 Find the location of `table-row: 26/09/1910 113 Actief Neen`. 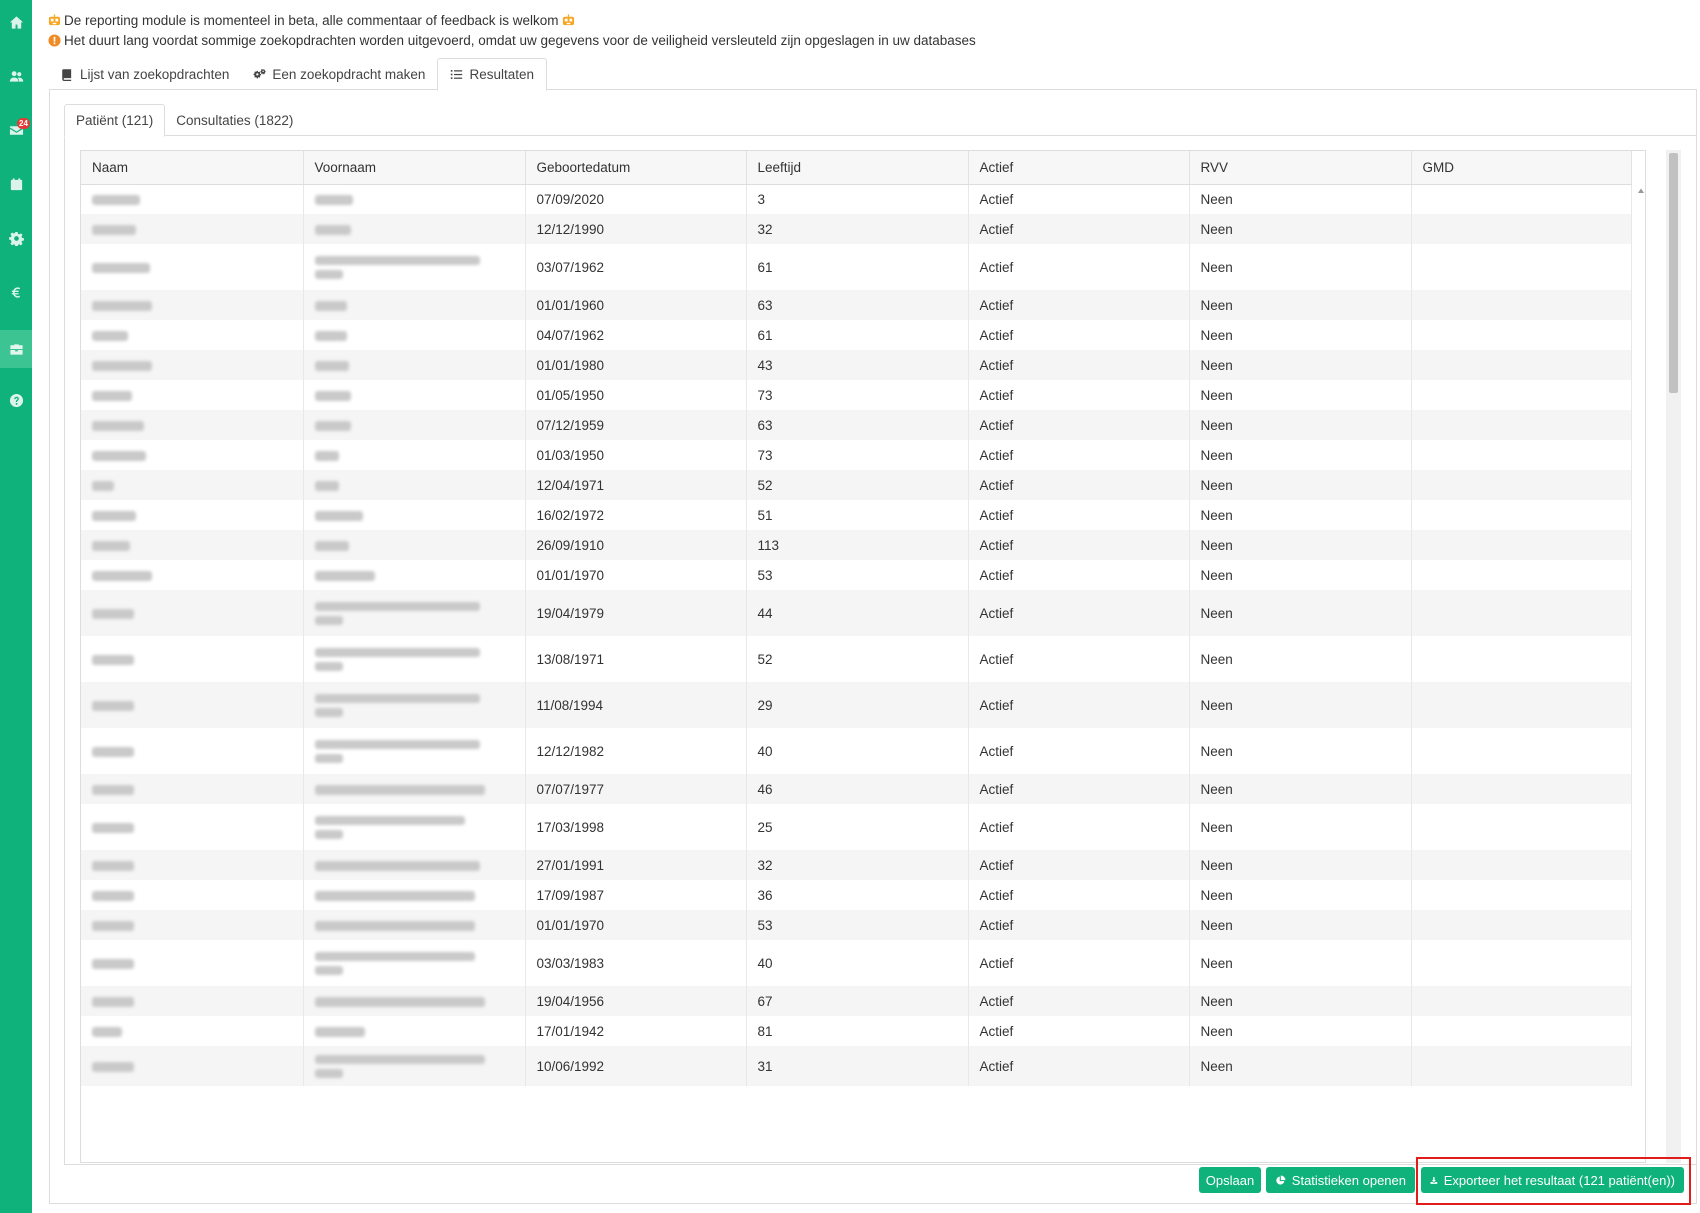

table-row: 26/09/1910 113 Actief Neen is located at coordinates (856, 545).